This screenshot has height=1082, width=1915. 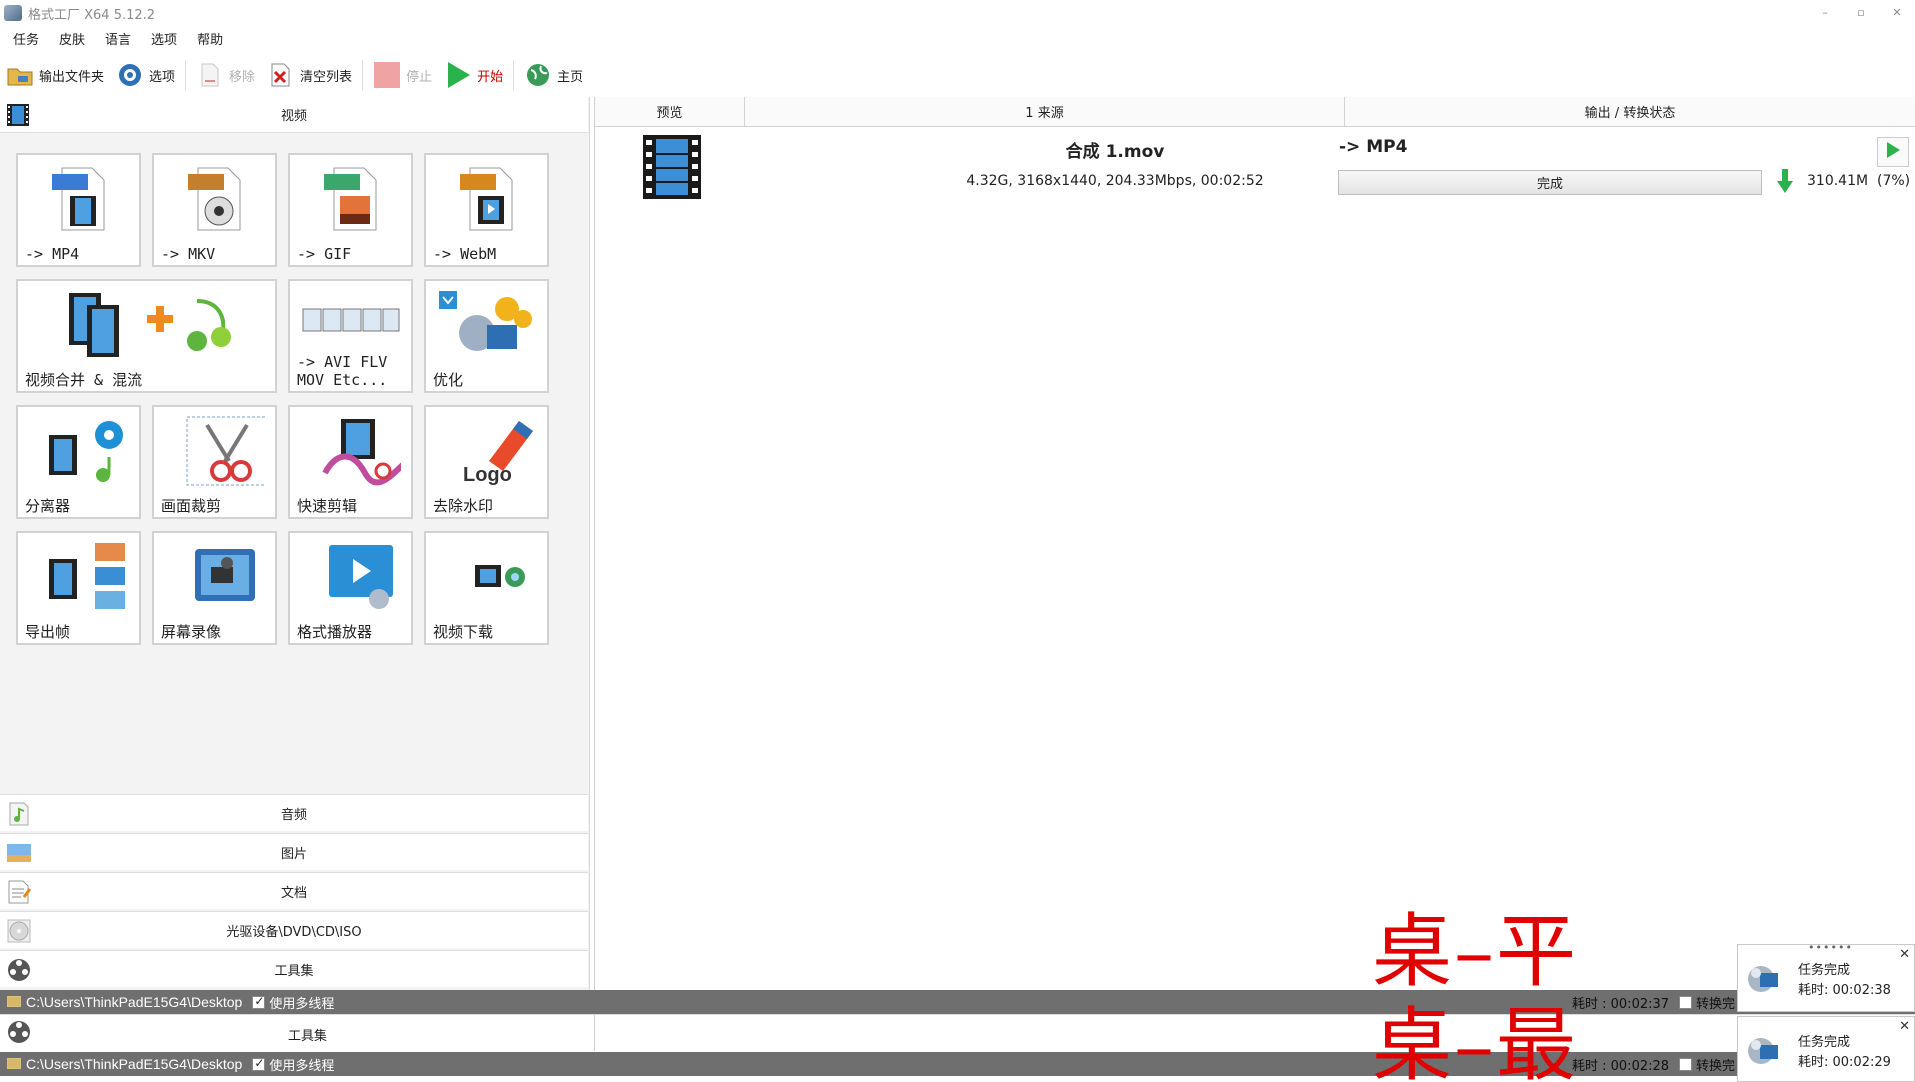 I want to click on column-header-output-status: 输出 / 转换状态, so click(x=1630, y=112).